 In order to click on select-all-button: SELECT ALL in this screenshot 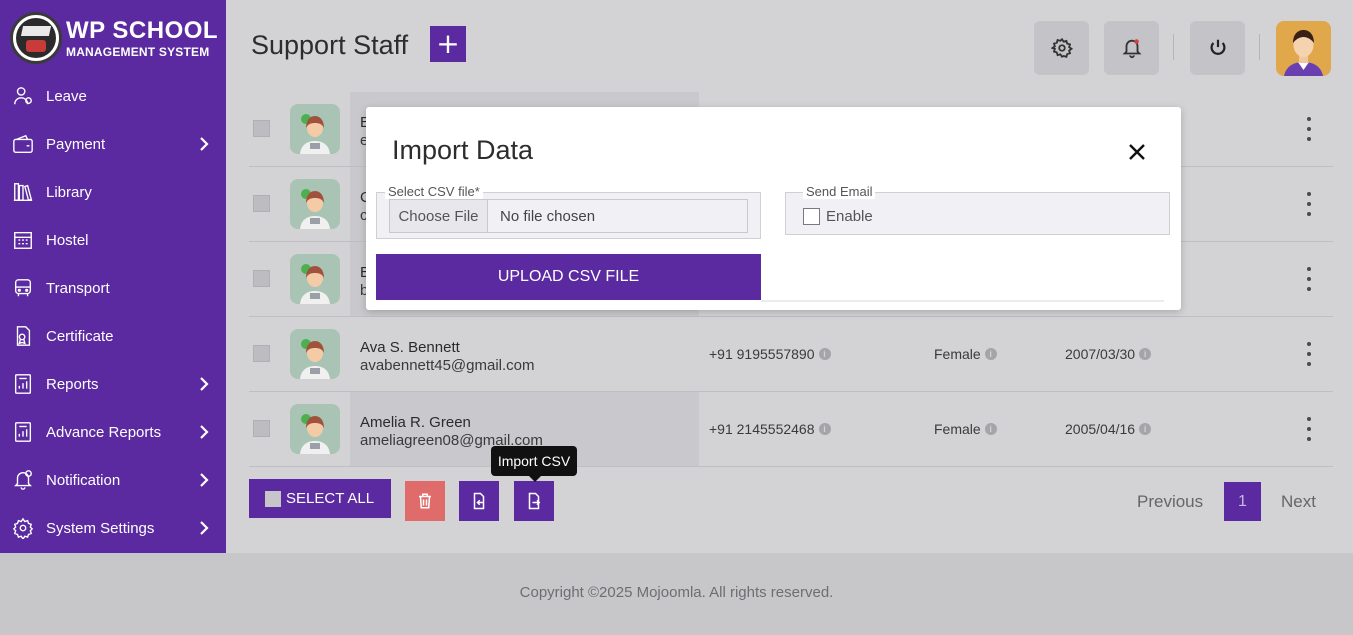, I will do `click(320, 498)`.